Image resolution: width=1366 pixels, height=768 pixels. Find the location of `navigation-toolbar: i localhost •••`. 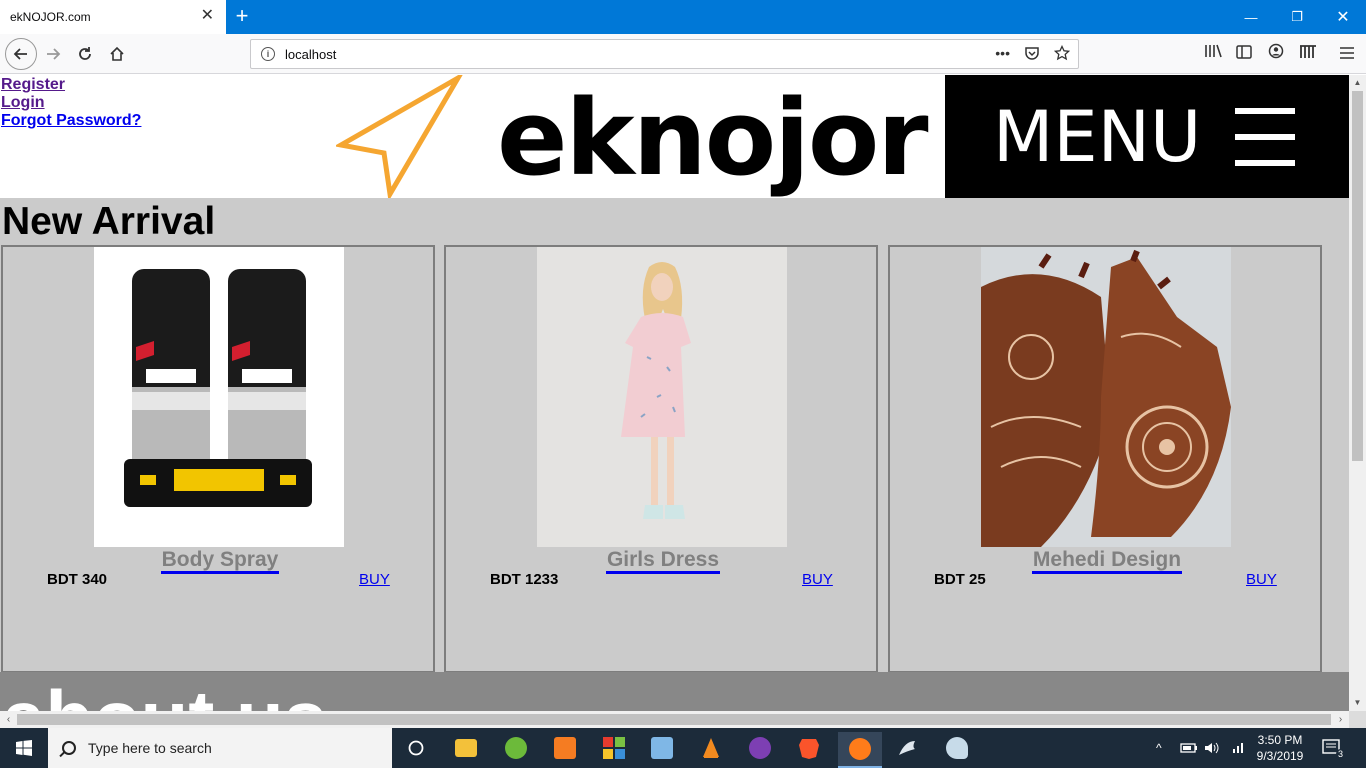

navigation-toolbar: i localhost ••• is located at coordinates (683, 54).